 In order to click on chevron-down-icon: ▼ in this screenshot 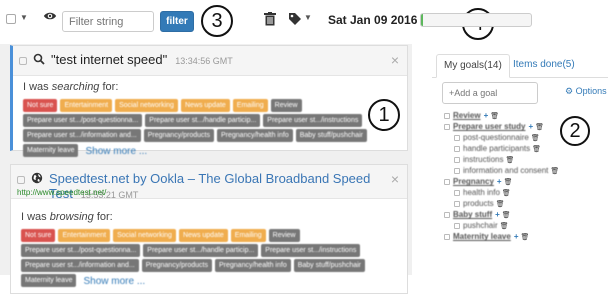, I will do `click(24, 17)`.